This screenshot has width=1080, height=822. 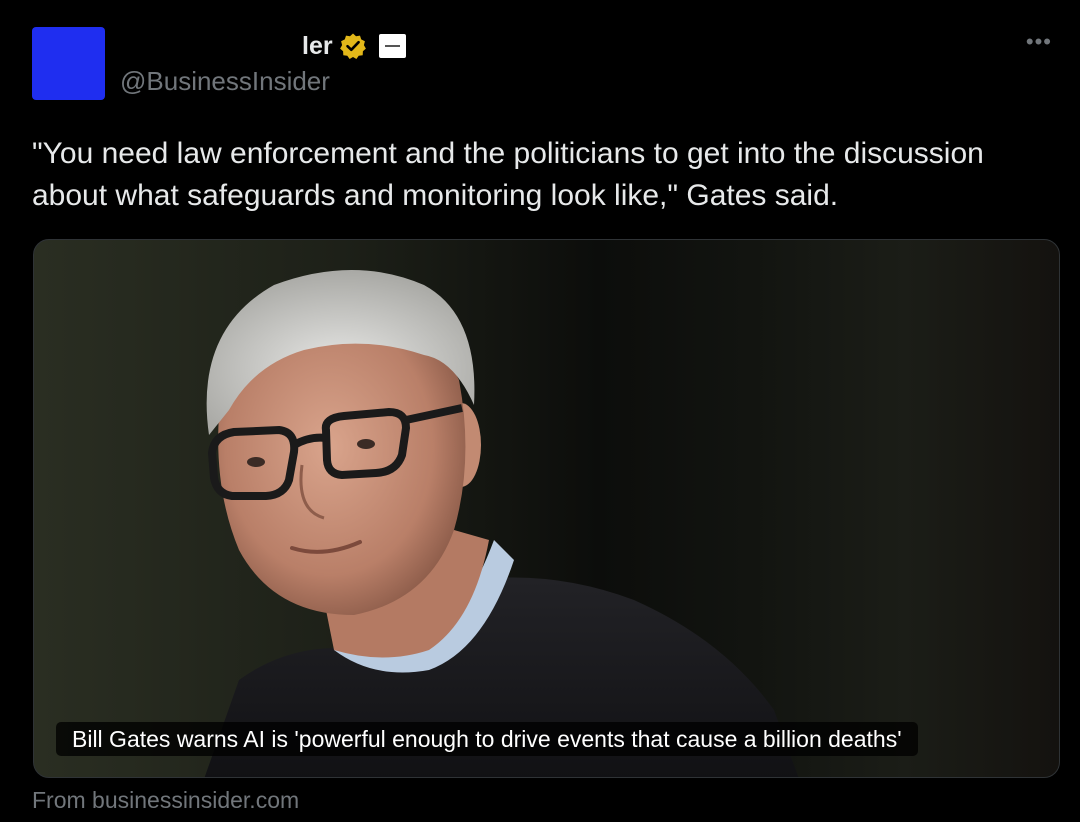 What do you see at coordinates (392, 46) in the screenshot?
I see `affiliate-badge-icon` at bounding box center [392, 46].